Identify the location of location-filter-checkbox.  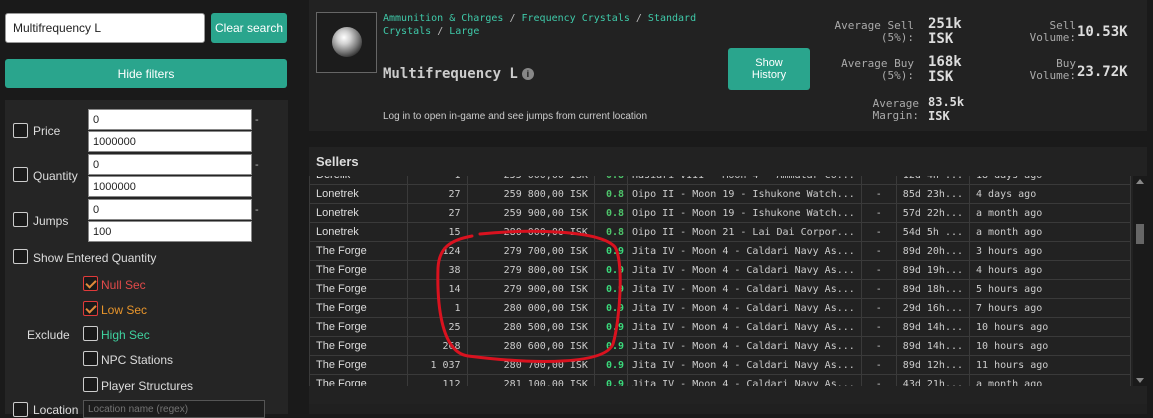
(20, 409).